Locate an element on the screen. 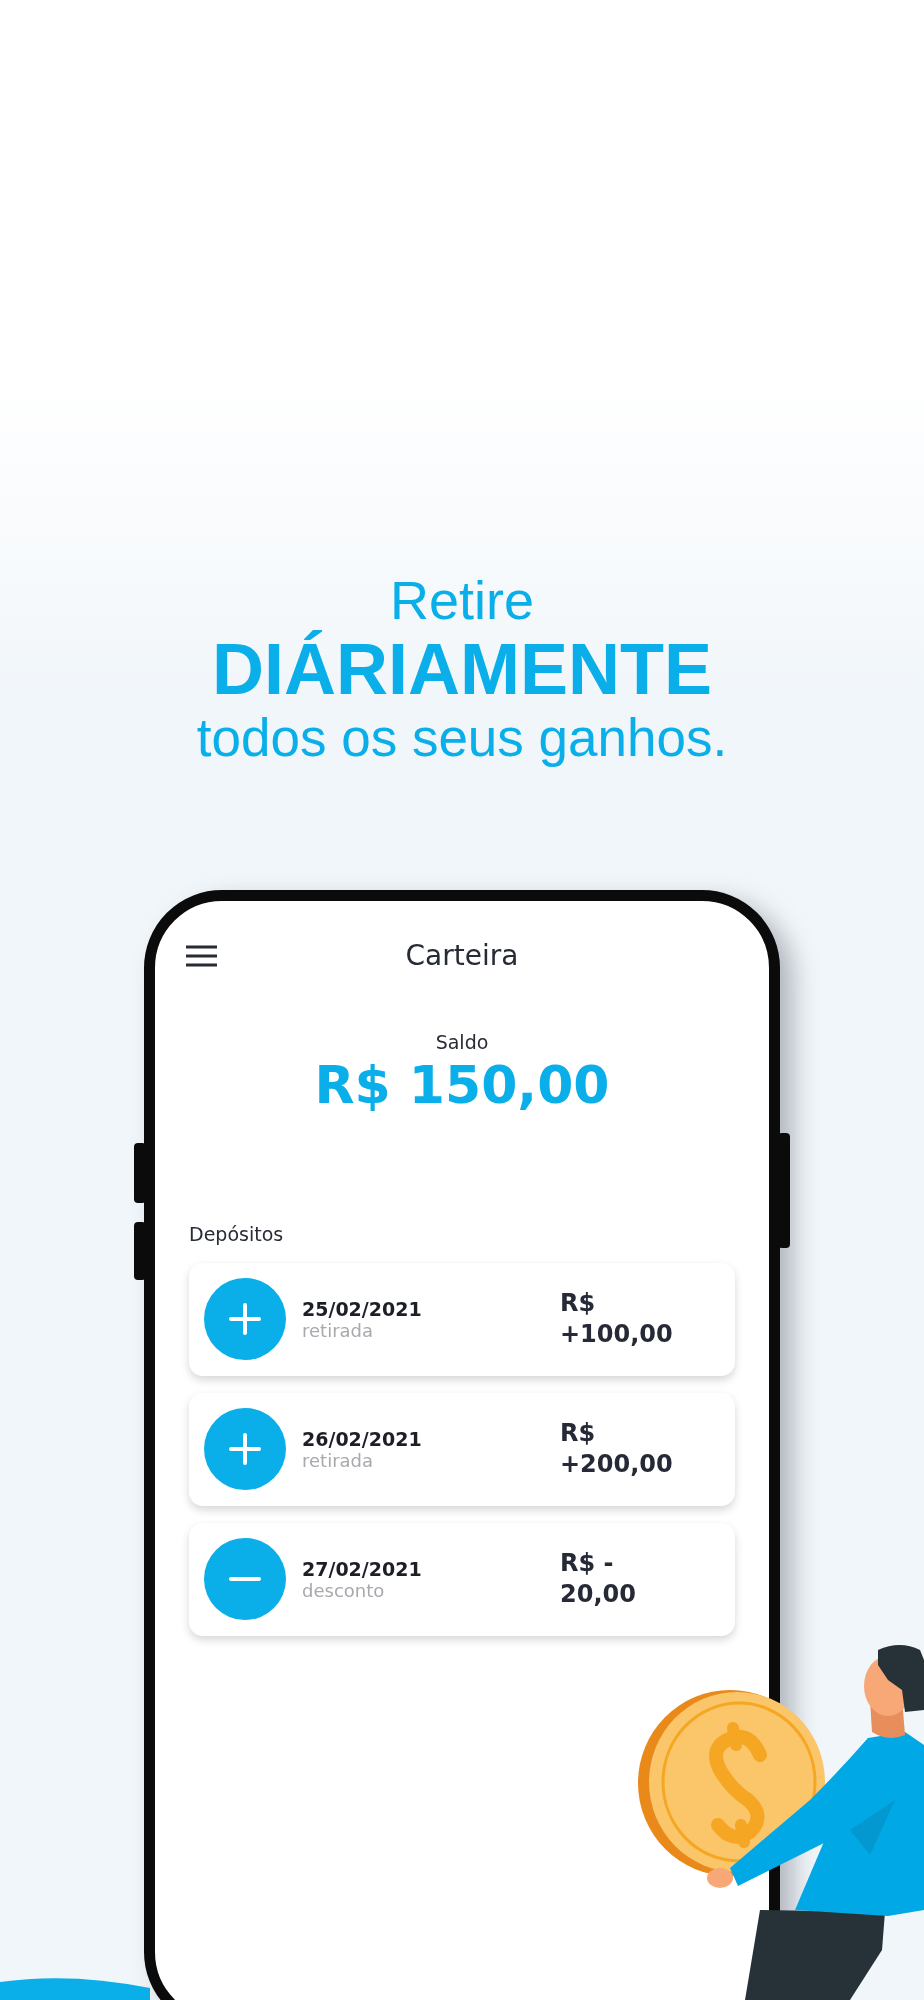 The height and width of the screenshot is (2000, 924). menu-icon is located at coordinates (201, 955).